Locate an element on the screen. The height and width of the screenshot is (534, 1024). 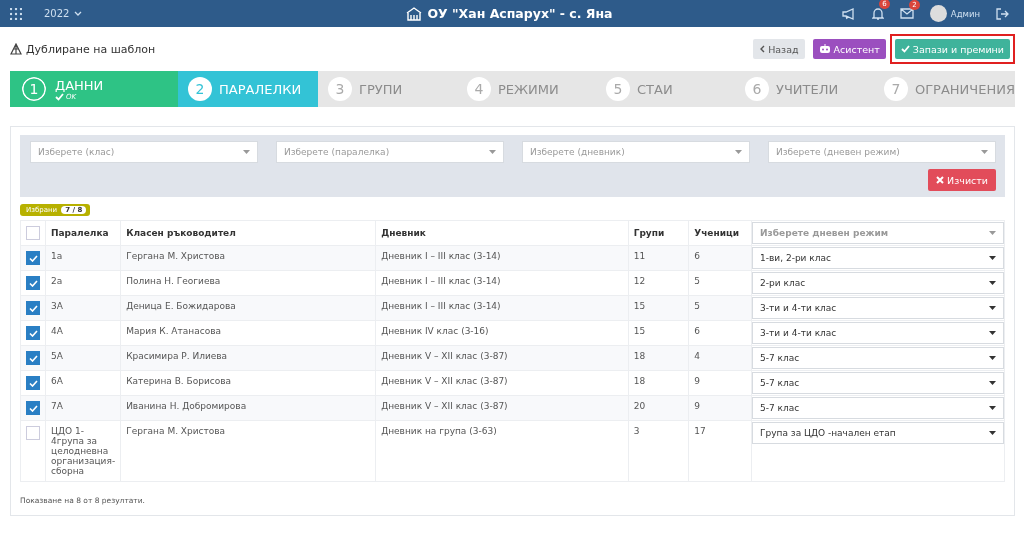
wizard-step: 6 УЧИТЕЛИ is located at coordinates (804, 89).